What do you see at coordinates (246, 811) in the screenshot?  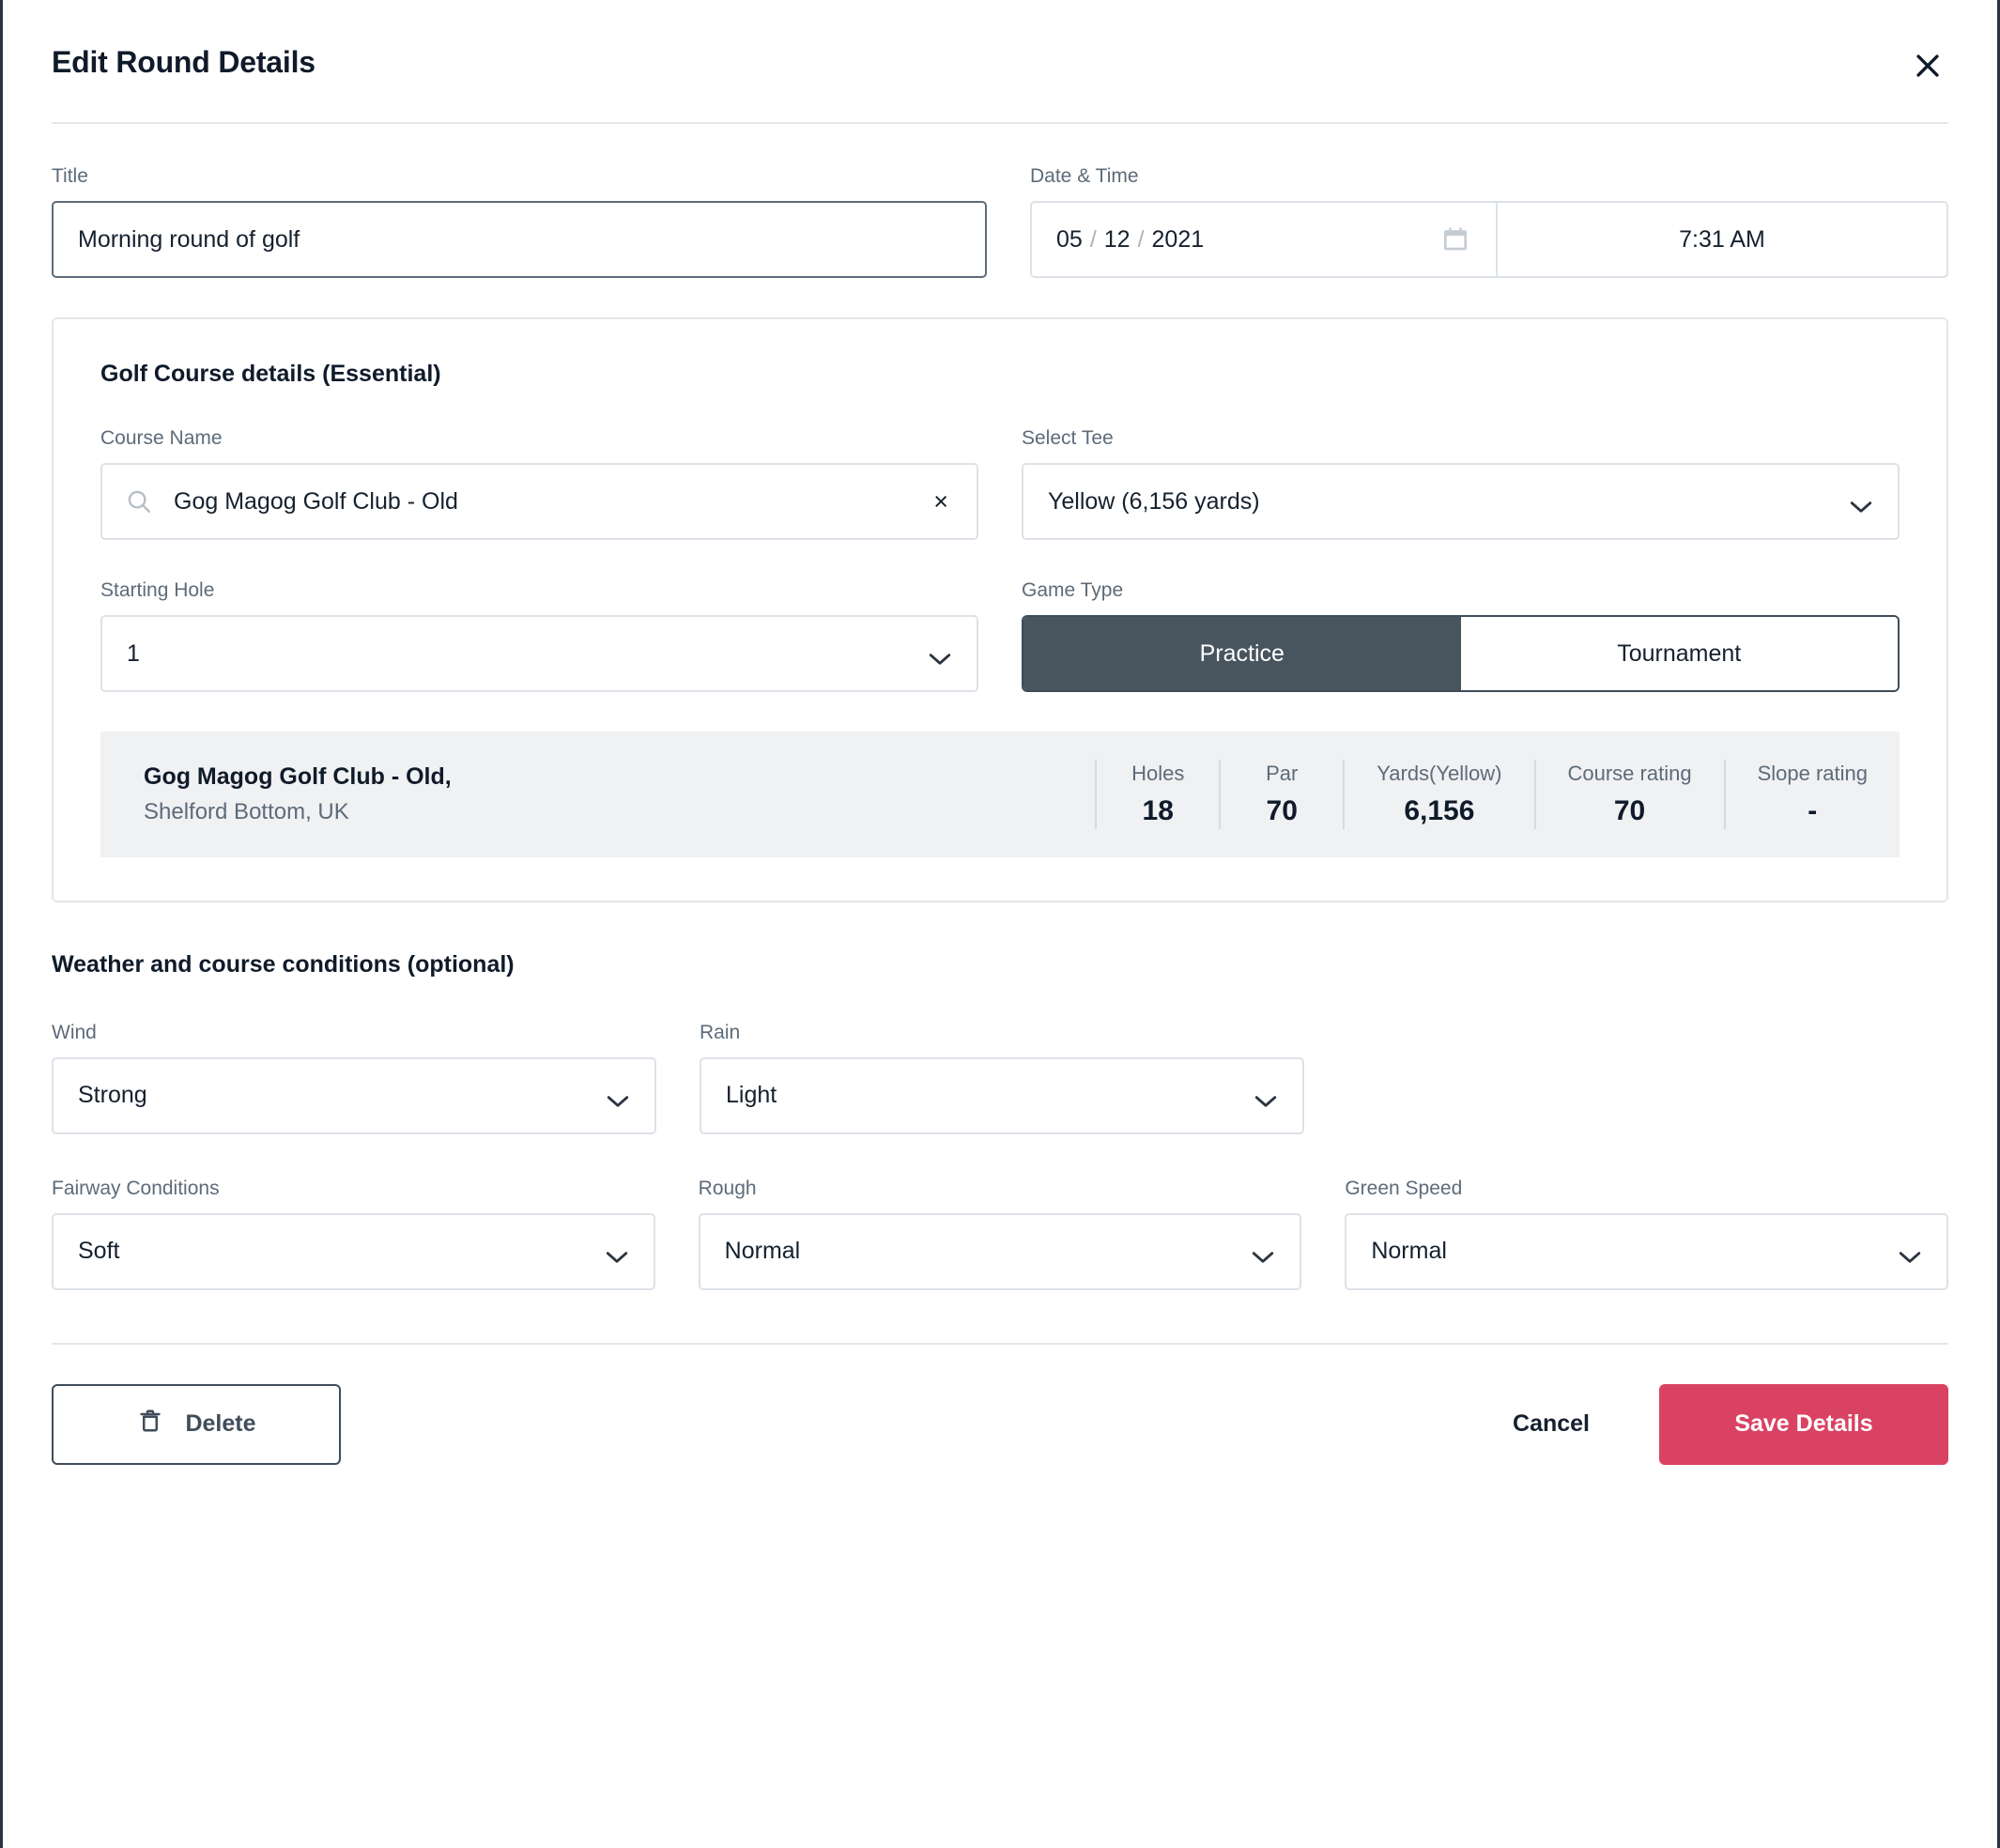 I see `course-summary-location: Shelford Bottom, UK` at bounding box center [246, 811].